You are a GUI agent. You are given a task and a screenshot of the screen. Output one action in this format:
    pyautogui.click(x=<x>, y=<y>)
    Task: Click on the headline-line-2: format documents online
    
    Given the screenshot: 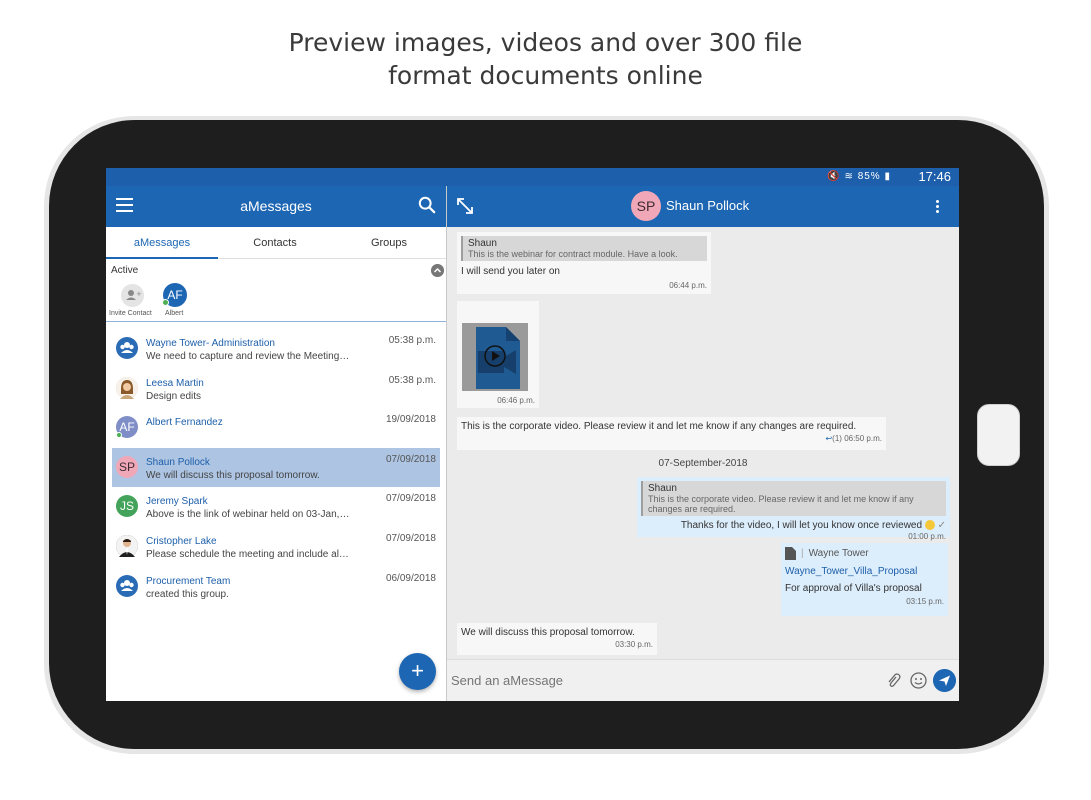 What is the action you would take?
    pyautogui.click(x=545, y=75)
    